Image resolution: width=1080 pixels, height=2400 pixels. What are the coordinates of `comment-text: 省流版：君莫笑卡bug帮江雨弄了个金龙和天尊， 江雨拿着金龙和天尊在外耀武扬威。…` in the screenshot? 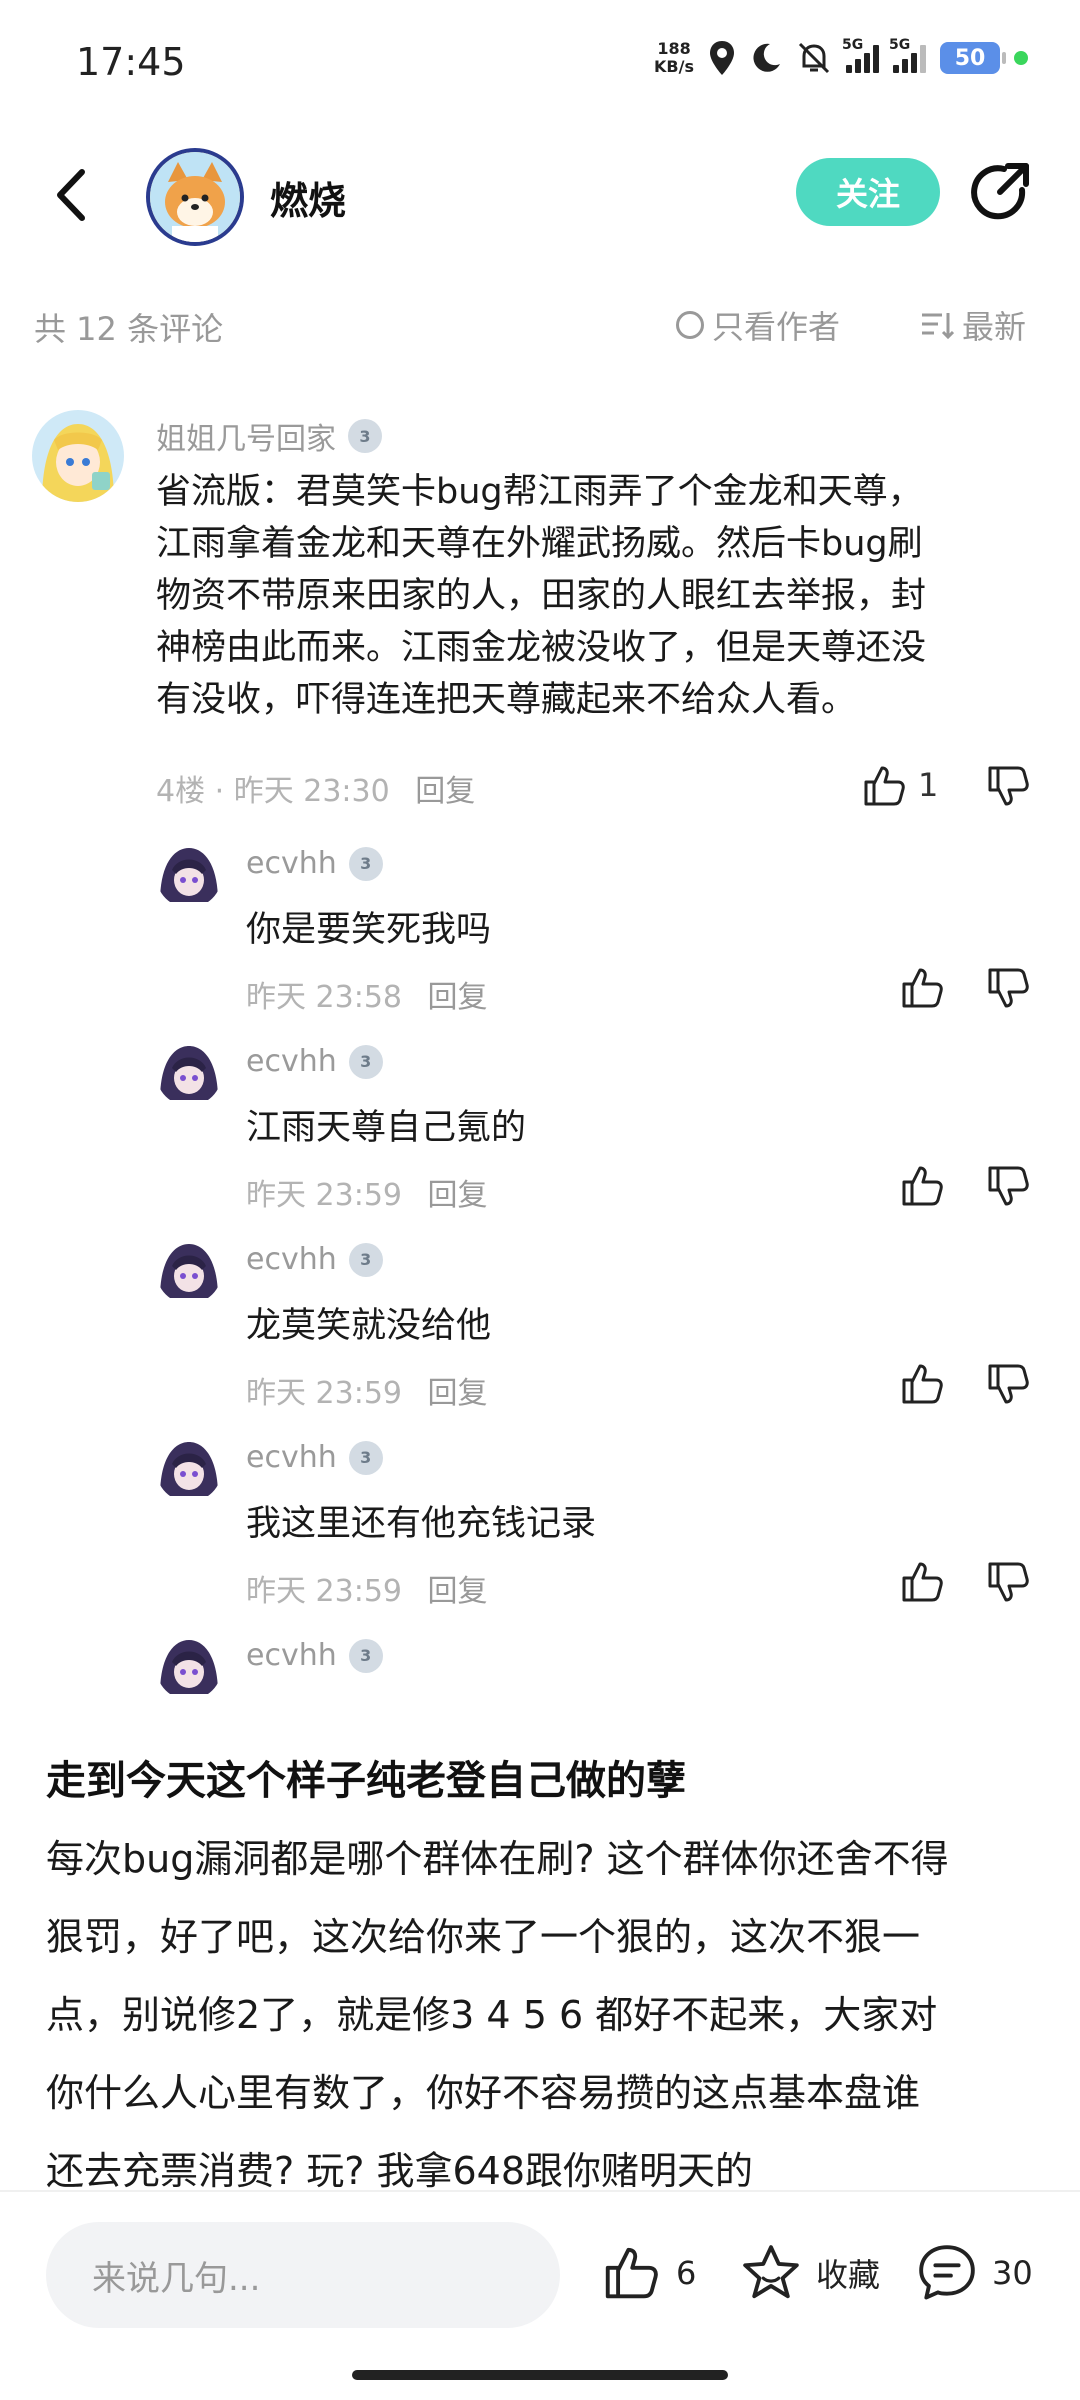 It's located at (606, 596).